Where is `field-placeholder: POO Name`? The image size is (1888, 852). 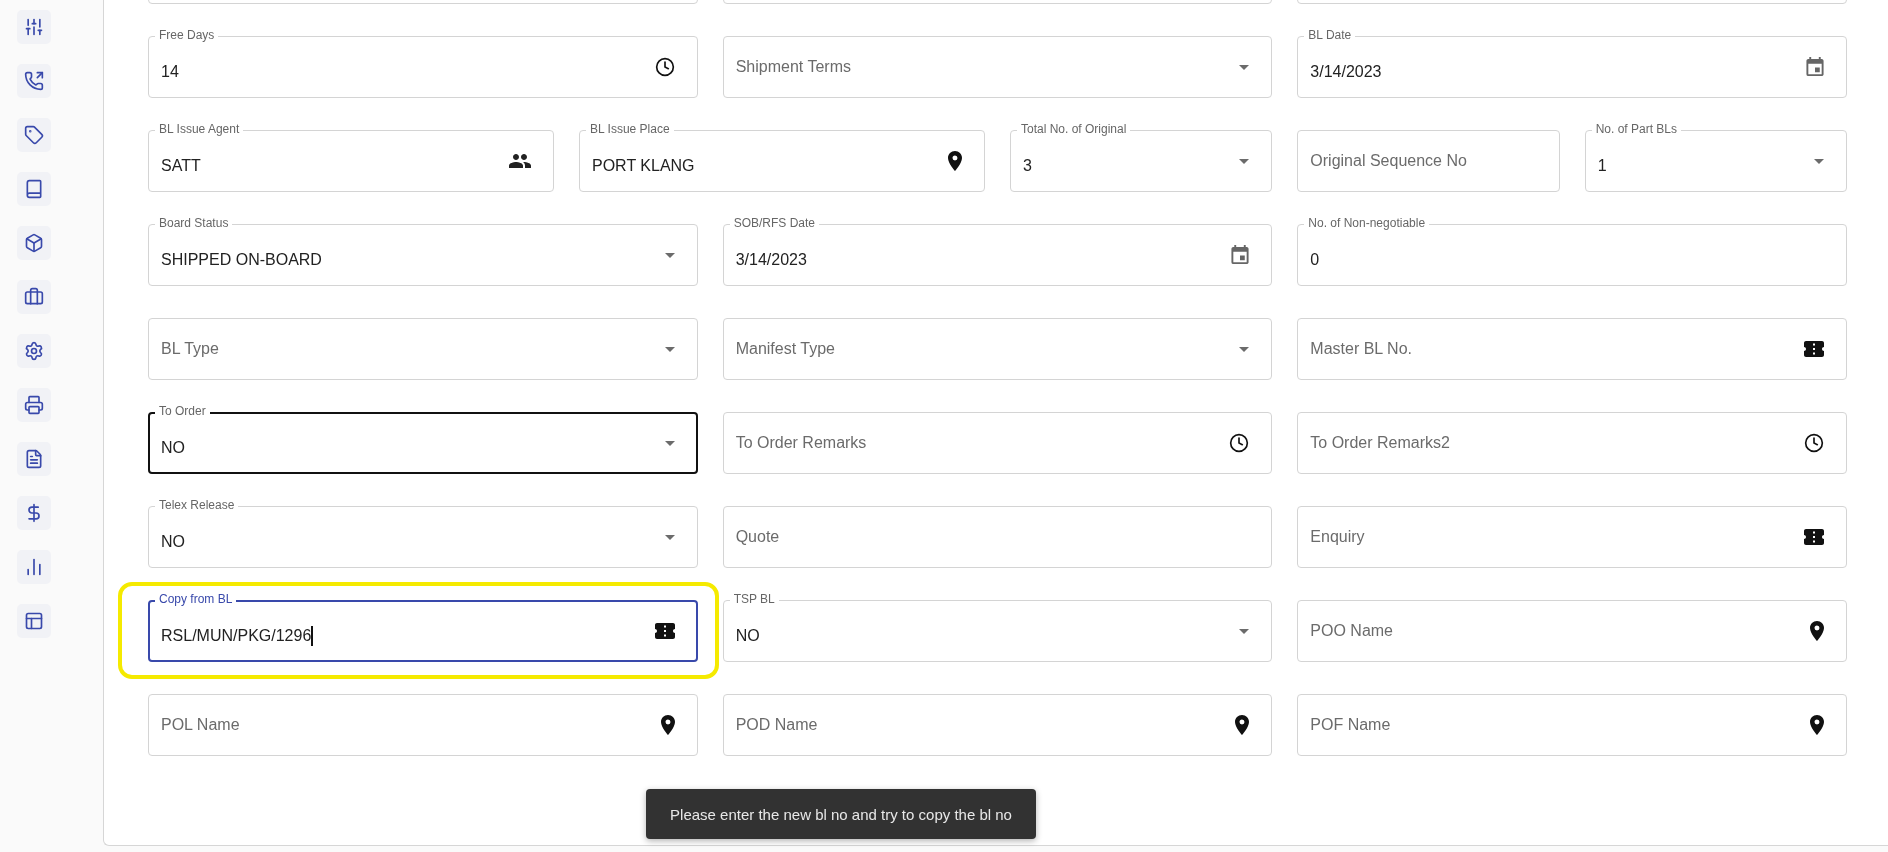 field-placeholder: POO Name is located at coordinates (1351, 631).